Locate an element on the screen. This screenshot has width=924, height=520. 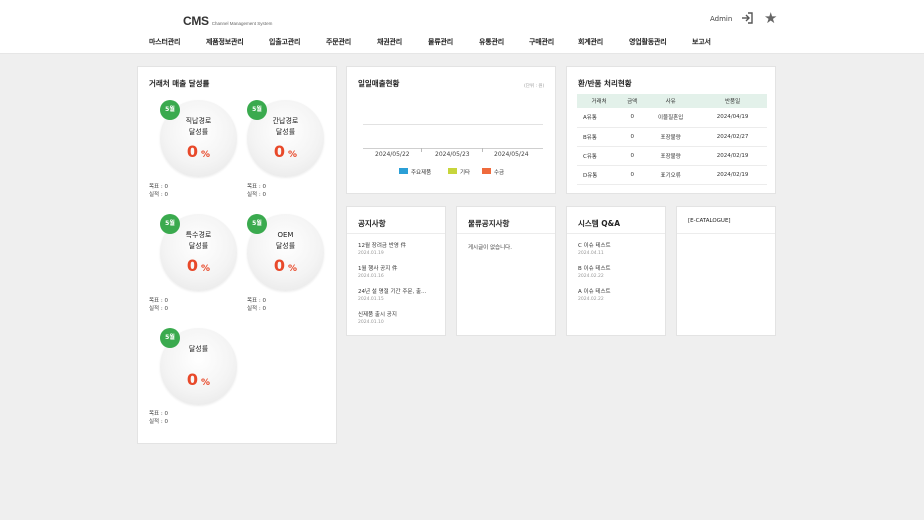
table-cell: 이물질혼입 is located at coordinates (671, 118).